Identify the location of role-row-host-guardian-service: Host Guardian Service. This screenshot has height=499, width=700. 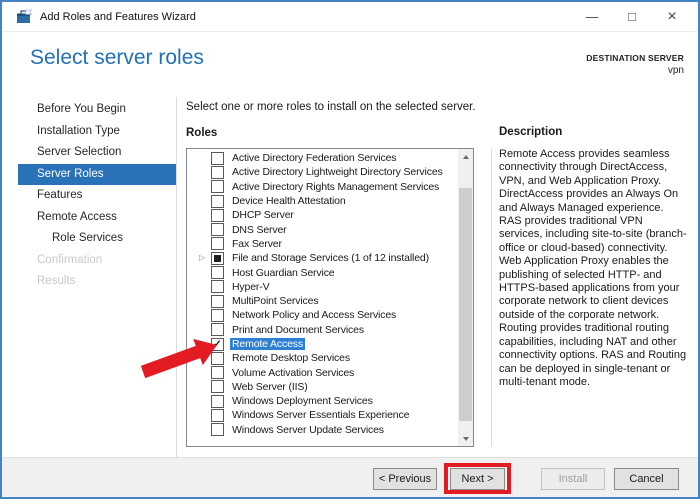
(322, 272).